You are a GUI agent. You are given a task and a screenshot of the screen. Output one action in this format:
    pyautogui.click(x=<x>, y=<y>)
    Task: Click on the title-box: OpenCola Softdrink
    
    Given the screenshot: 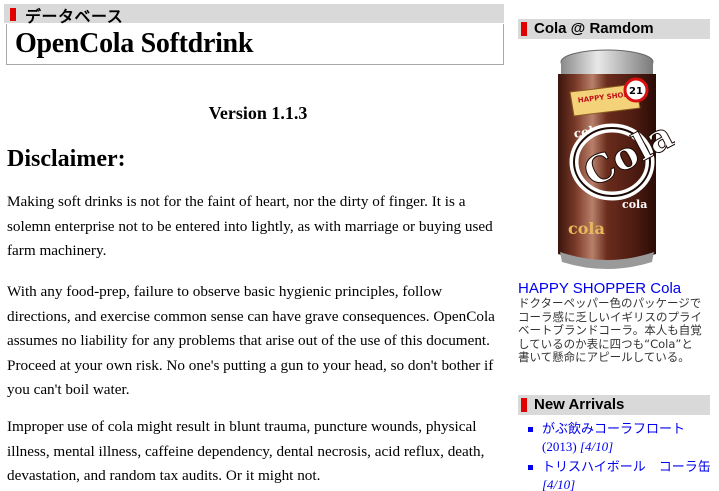 What is the action you would take?
    pyautogui.click(x=255, y=44)
    